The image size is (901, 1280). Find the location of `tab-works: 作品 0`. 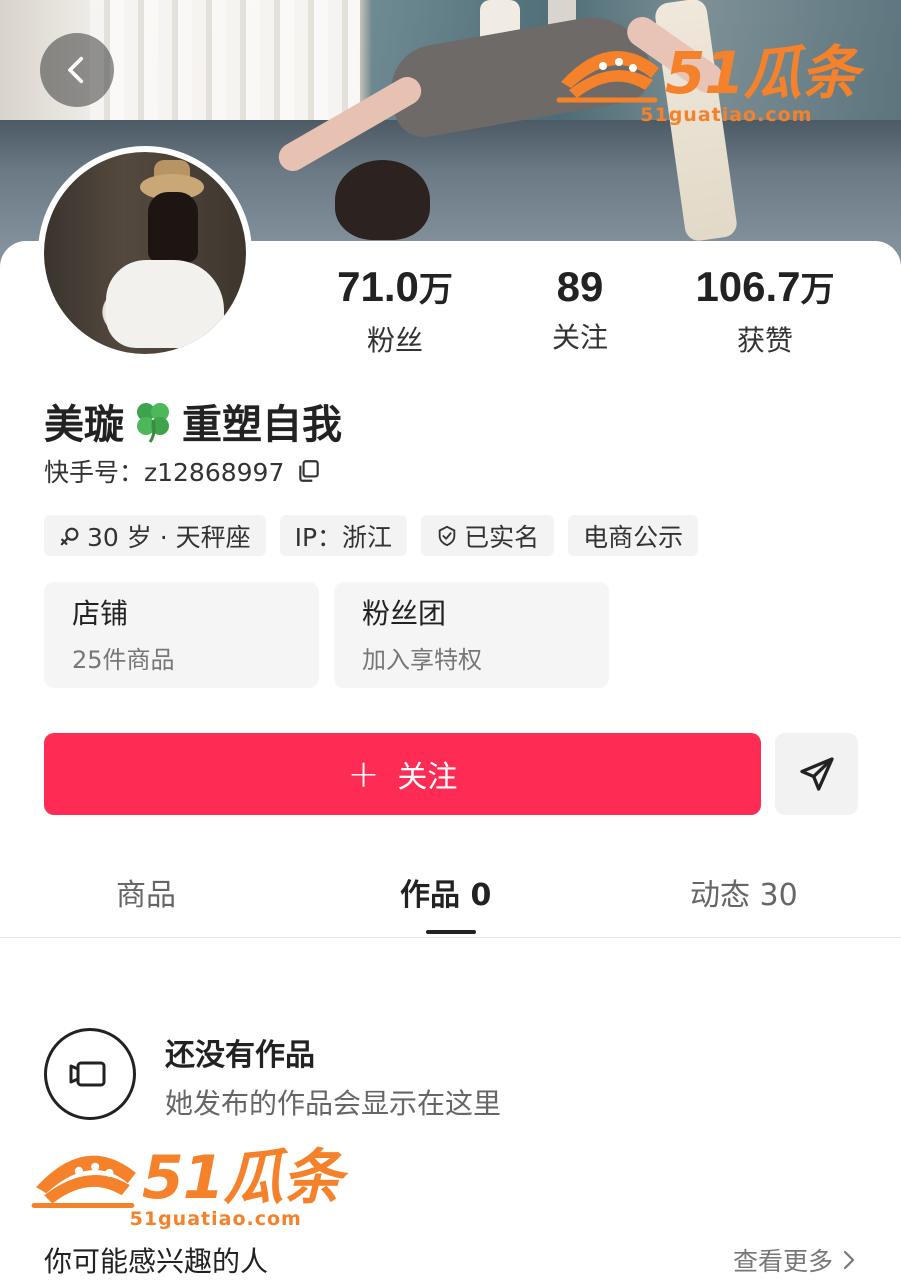

tab-works: 作品 0 is located at coordinates (445, 892).